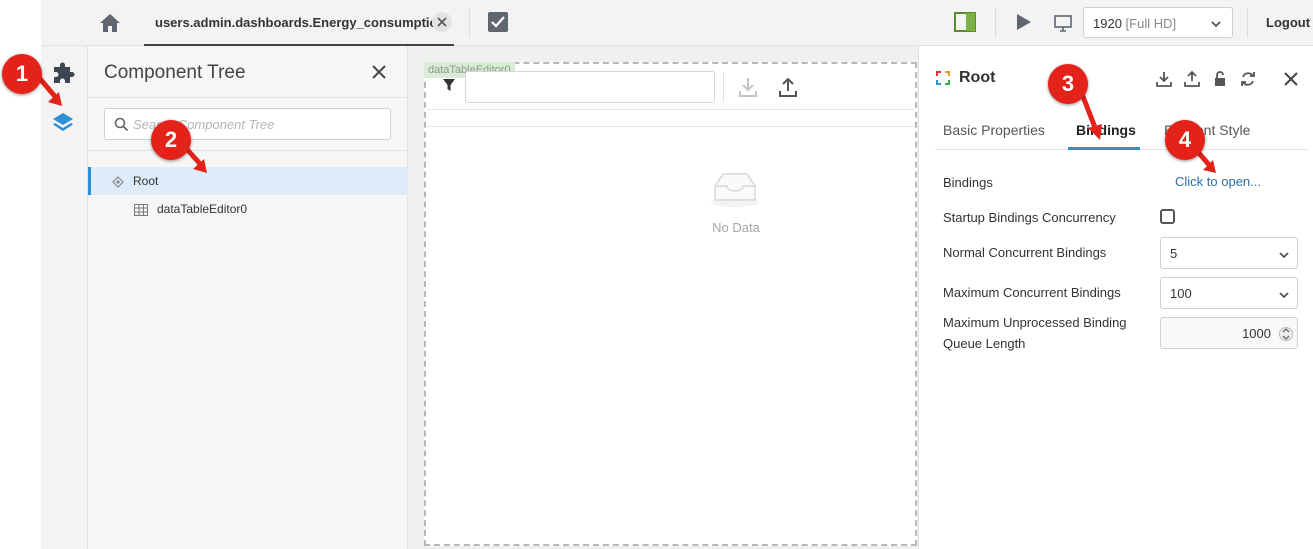  Describe the element at coordinates (1288, 22) in the screenshot. I see `logout-button: Logout` at that location.